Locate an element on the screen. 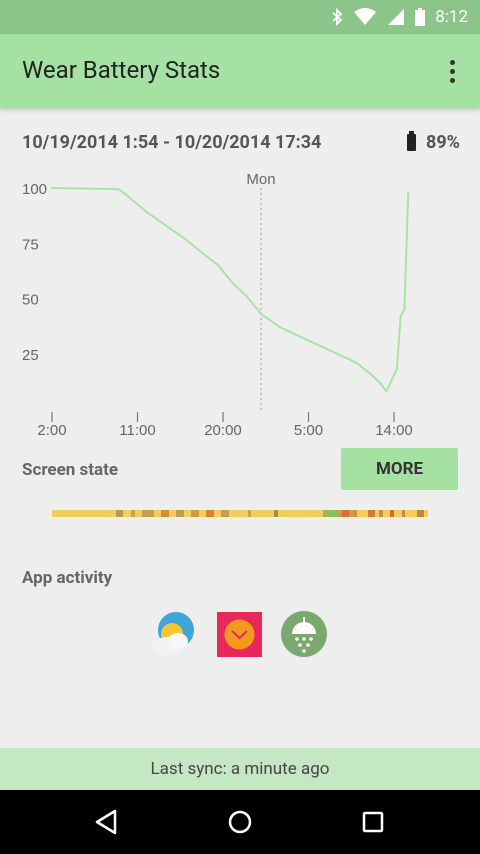 The image size is (480, 854). battery-icon is located at coordinates (420, 17).